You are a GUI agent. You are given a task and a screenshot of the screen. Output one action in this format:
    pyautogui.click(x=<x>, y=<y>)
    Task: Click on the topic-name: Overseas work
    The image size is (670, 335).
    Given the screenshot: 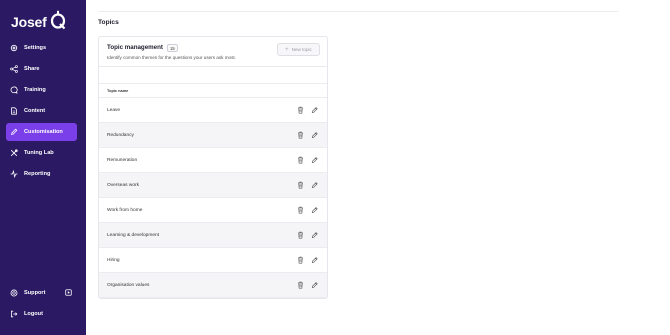 What is the action you would take?
    pyautogui.click(x=123, y=185)
    